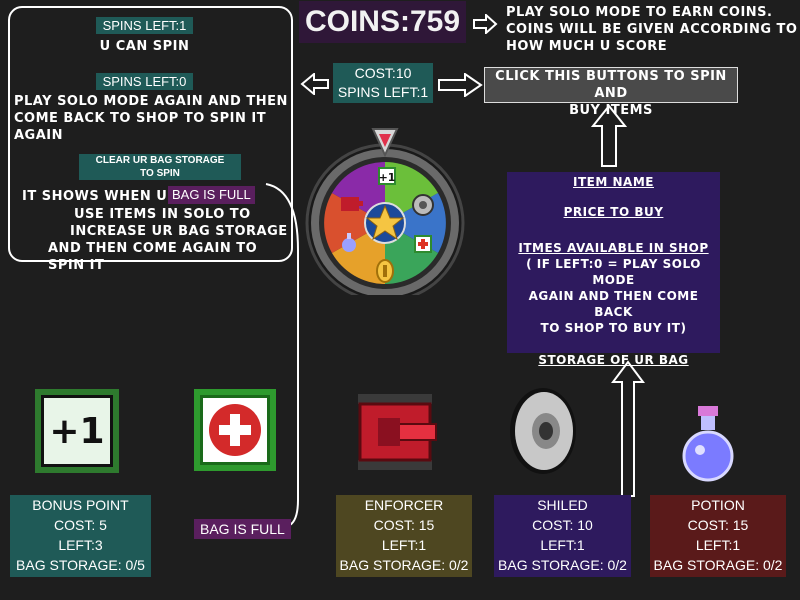 This screenshot has width=800, height=600. I want to click on arrow-left-icon, so click(314, 84).